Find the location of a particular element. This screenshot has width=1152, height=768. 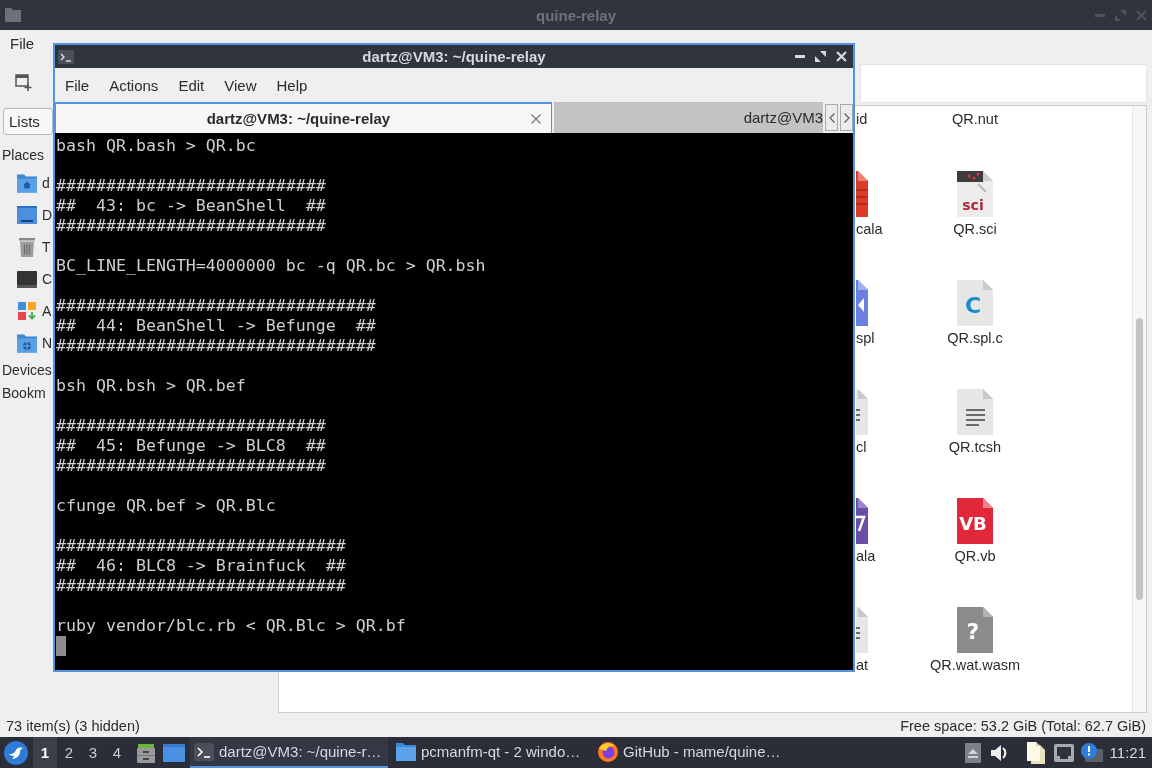

file-icon: sci is located at coordinates (975, 194).